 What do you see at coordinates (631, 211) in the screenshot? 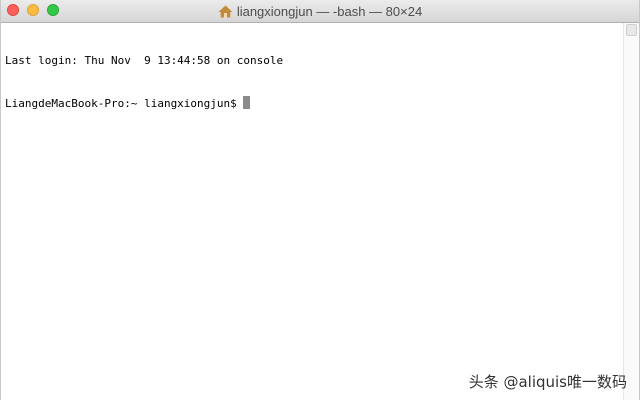
I see `vertical-scrollbar` at bounding box center [631, 211].